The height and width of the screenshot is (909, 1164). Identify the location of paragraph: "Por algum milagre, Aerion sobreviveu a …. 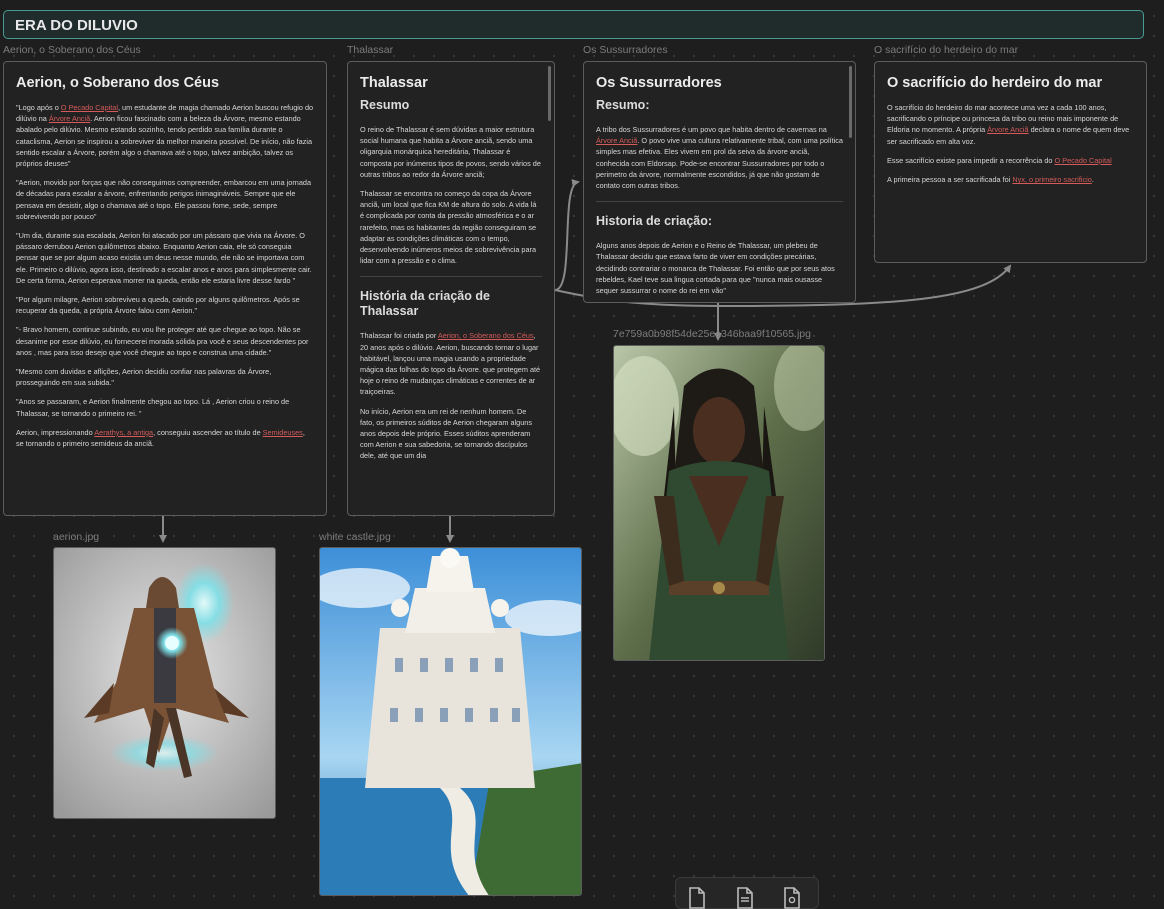
(158, 305).